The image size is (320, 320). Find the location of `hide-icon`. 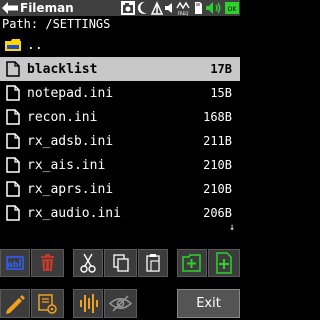

hide-icon is located at coordinates (120, 303).